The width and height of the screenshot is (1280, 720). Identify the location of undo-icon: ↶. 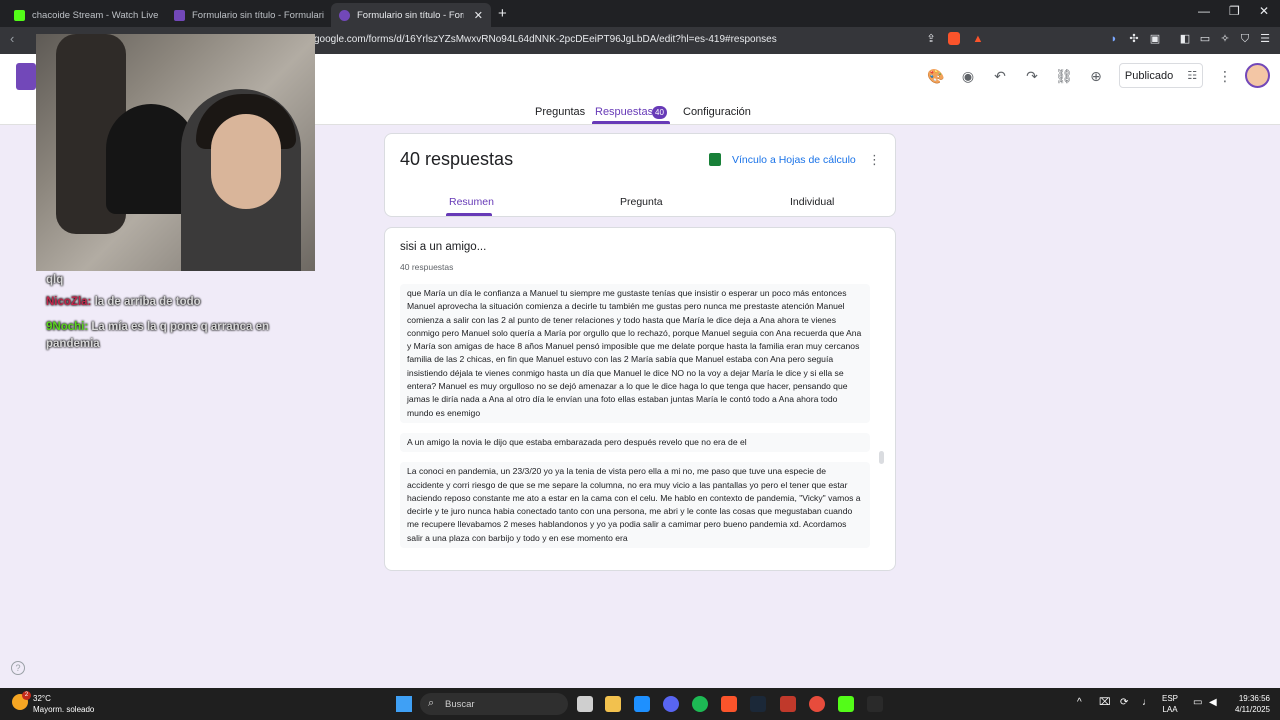
(1000, 76).